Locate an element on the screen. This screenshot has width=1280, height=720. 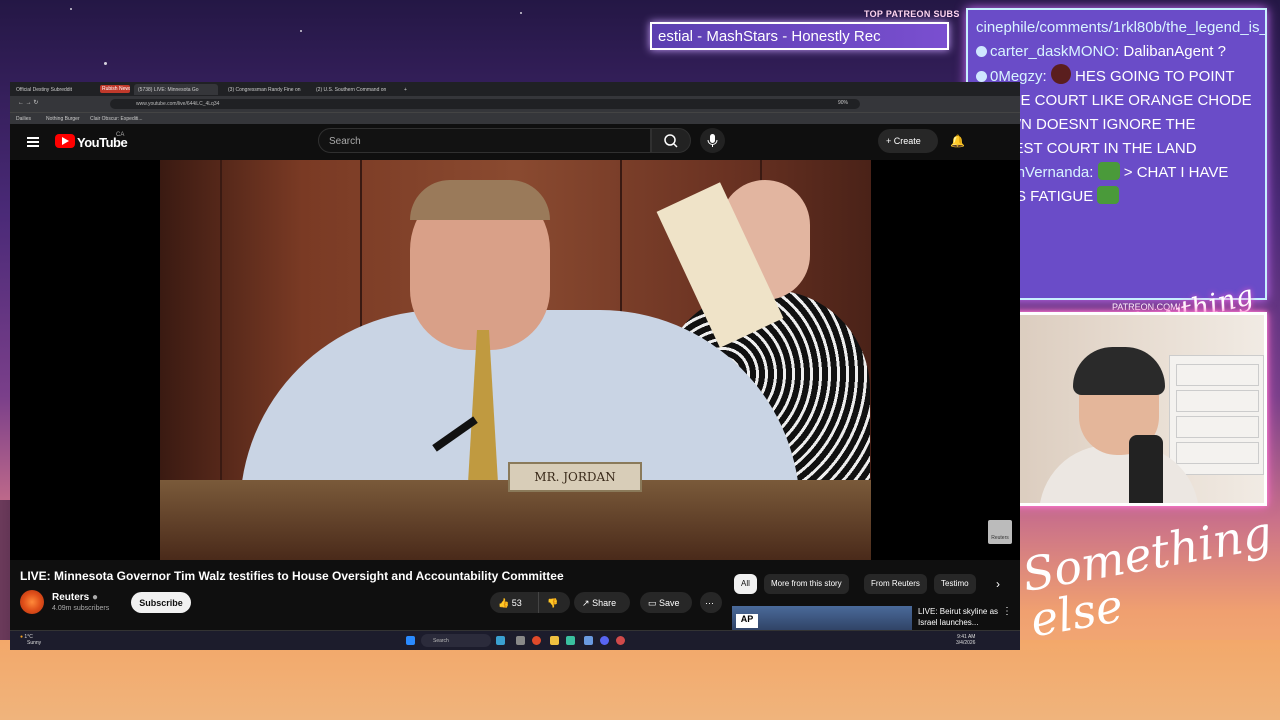
reuters-watermark: Reuters is located at coordinates (1000, 532).